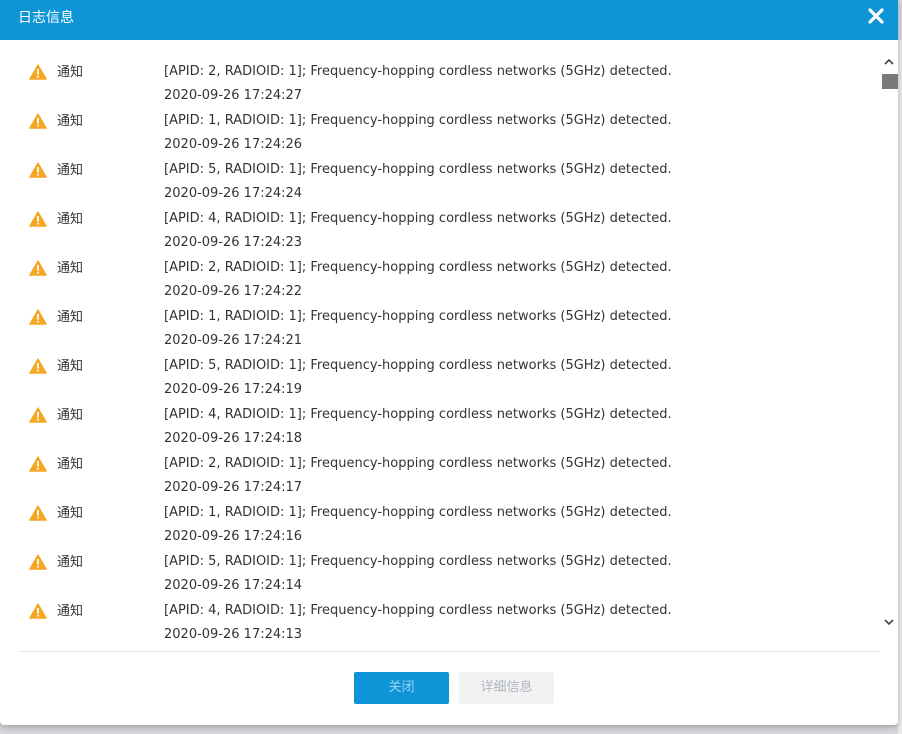  What do you see at coordinates (233, 634) in the screenshot?
I see `log-timestamp: 2020-09-26 17:24:13` at bounding box center [233, 634].